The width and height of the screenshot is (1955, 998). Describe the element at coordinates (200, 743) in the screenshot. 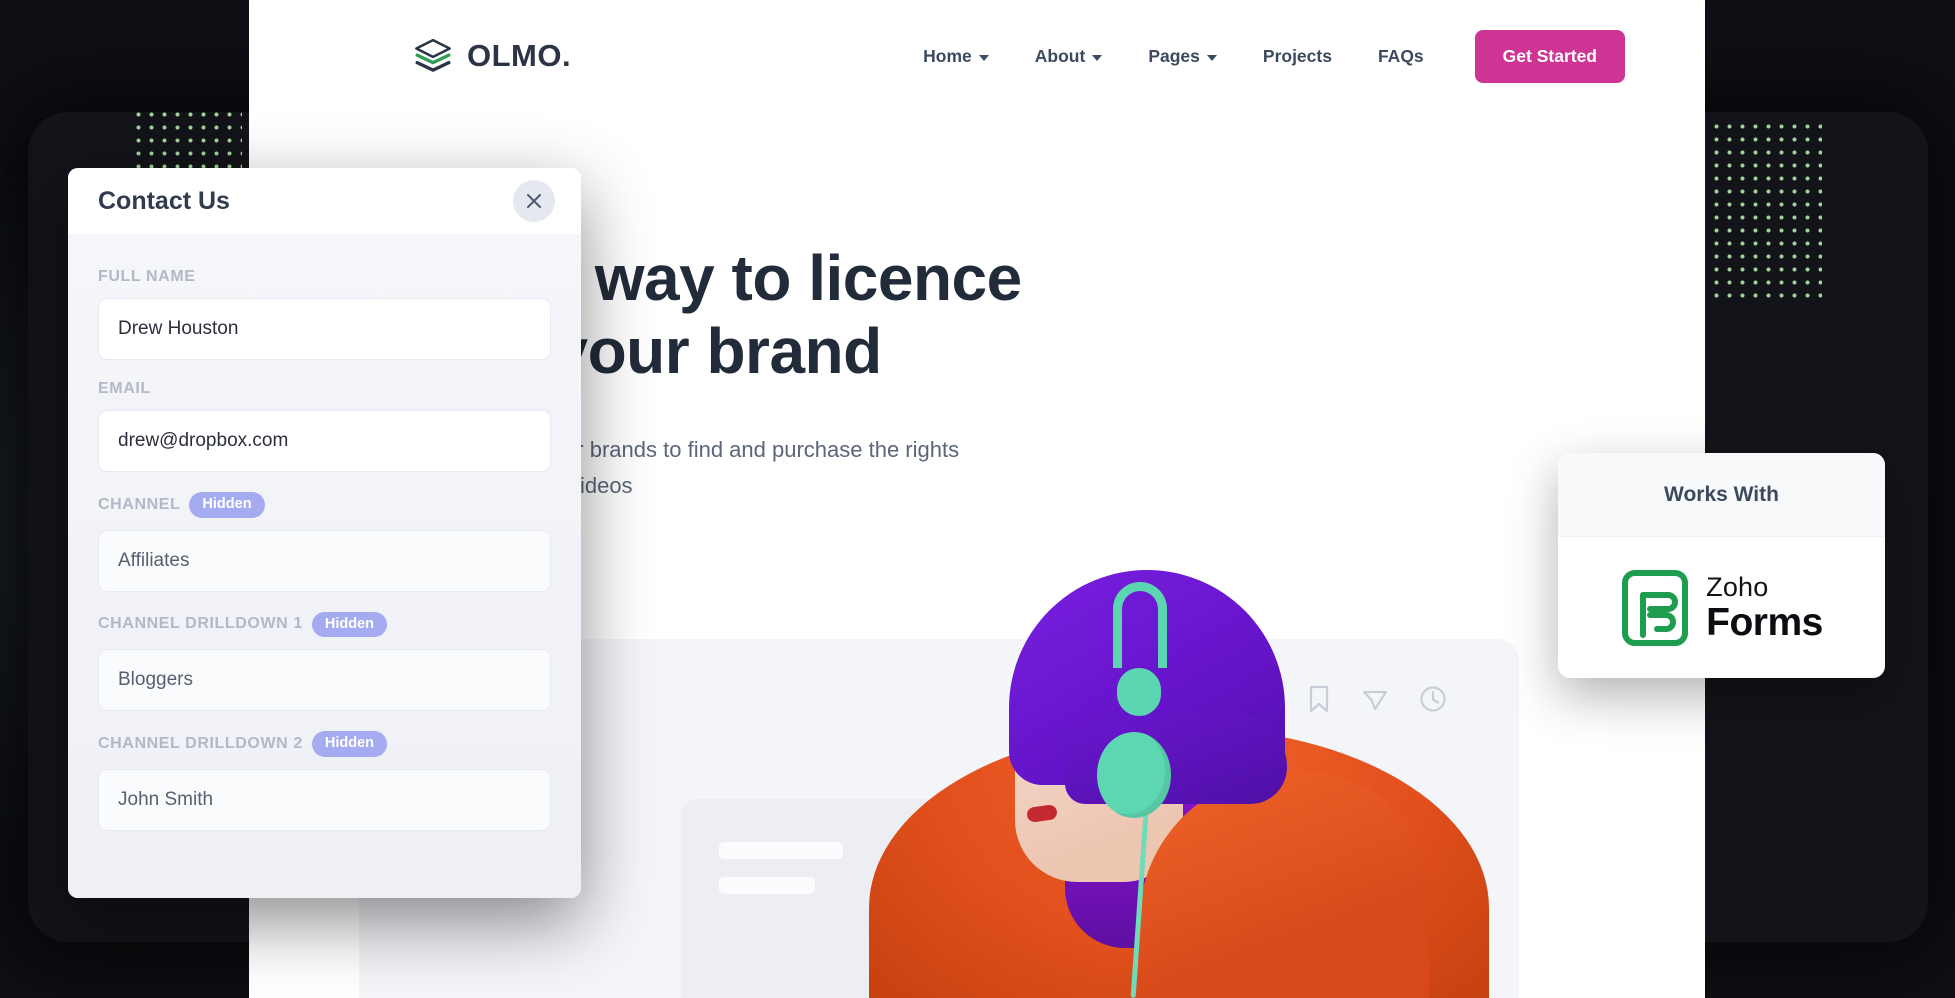

I see `field-label: CHANNEL DRILLDOWN 2` at that location.